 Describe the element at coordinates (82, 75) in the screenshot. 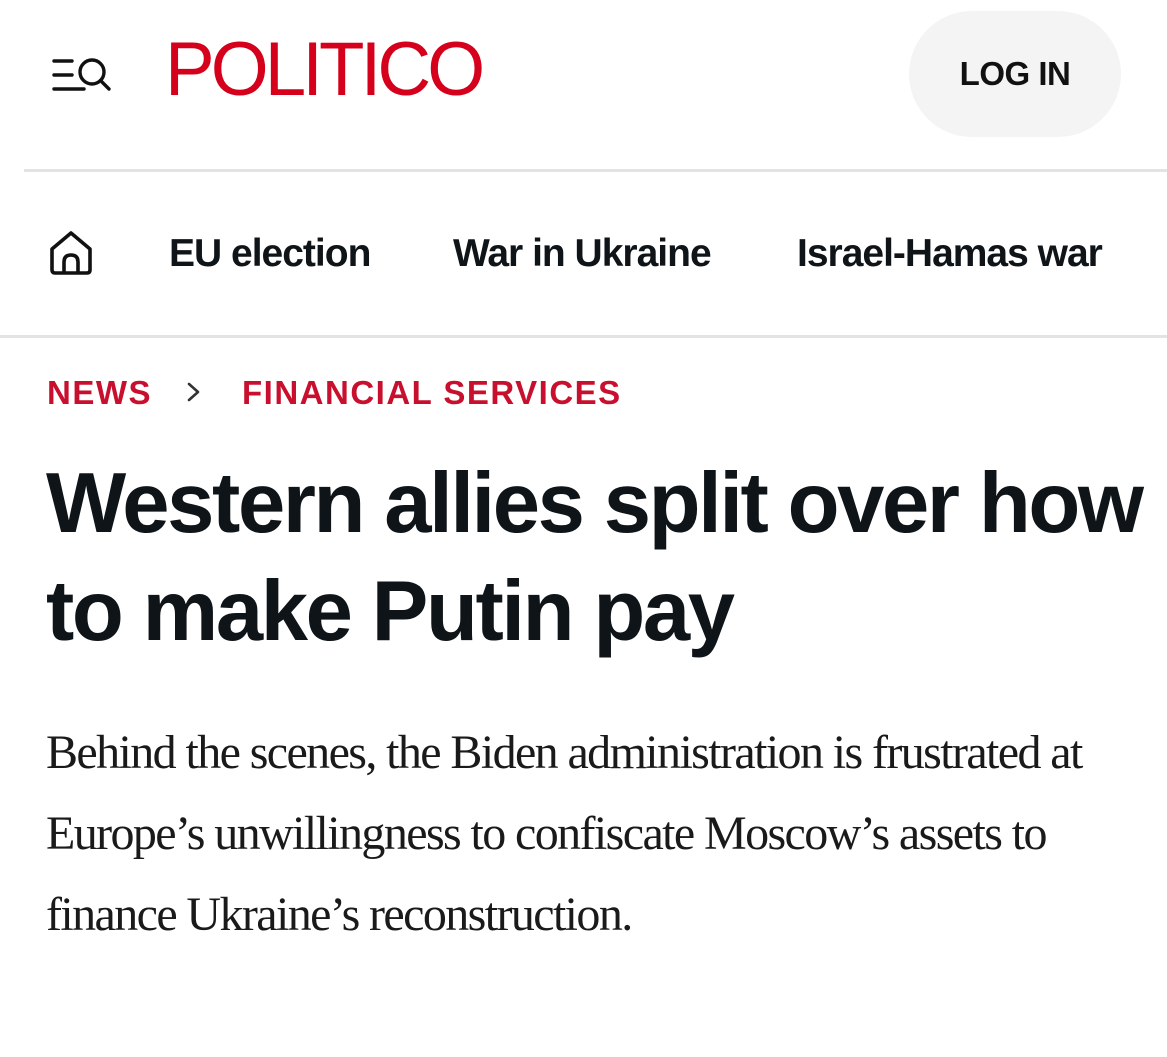

I see `menu-search-icon` at that location.